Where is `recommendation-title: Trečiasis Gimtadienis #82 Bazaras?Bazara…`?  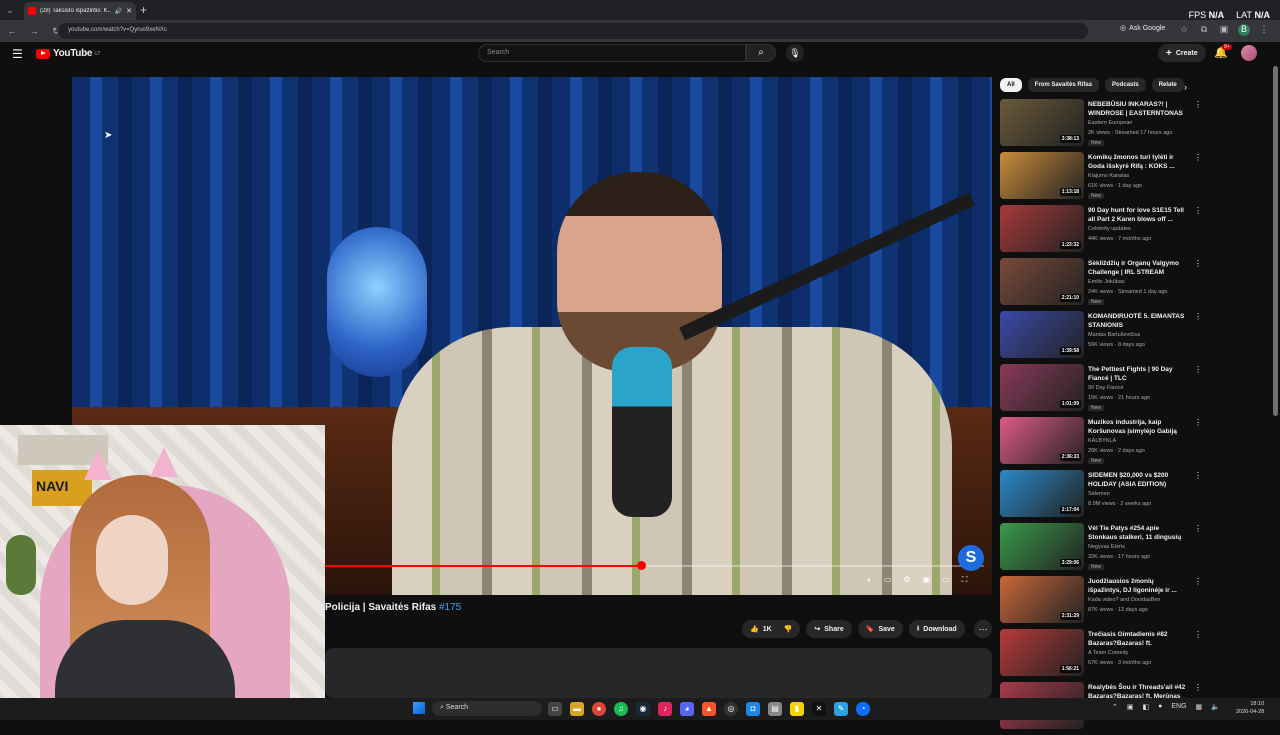
recommendation-title: Trečiasis Gimtadienis #82 Bazaras?Bazara… is located at coordinates (1137, 639).